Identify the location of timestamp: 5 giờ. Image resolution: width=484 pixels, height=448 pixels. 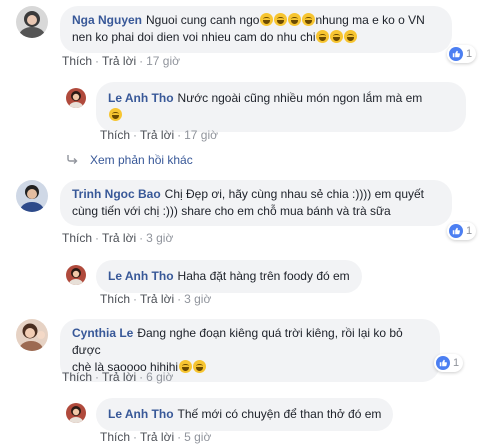
(197, 437).